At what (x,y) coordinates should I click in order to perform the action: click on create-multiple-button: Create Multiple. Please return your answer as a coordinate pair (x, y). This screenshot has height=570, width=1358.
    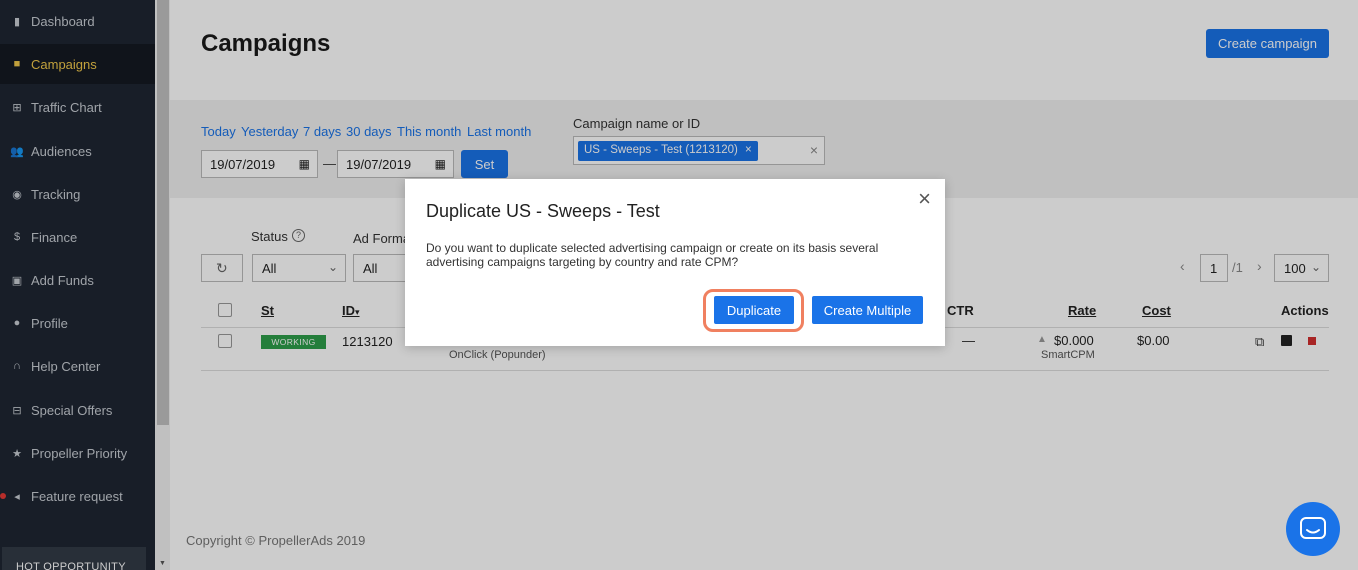
    Looking at the image, I should click on (867, 310).